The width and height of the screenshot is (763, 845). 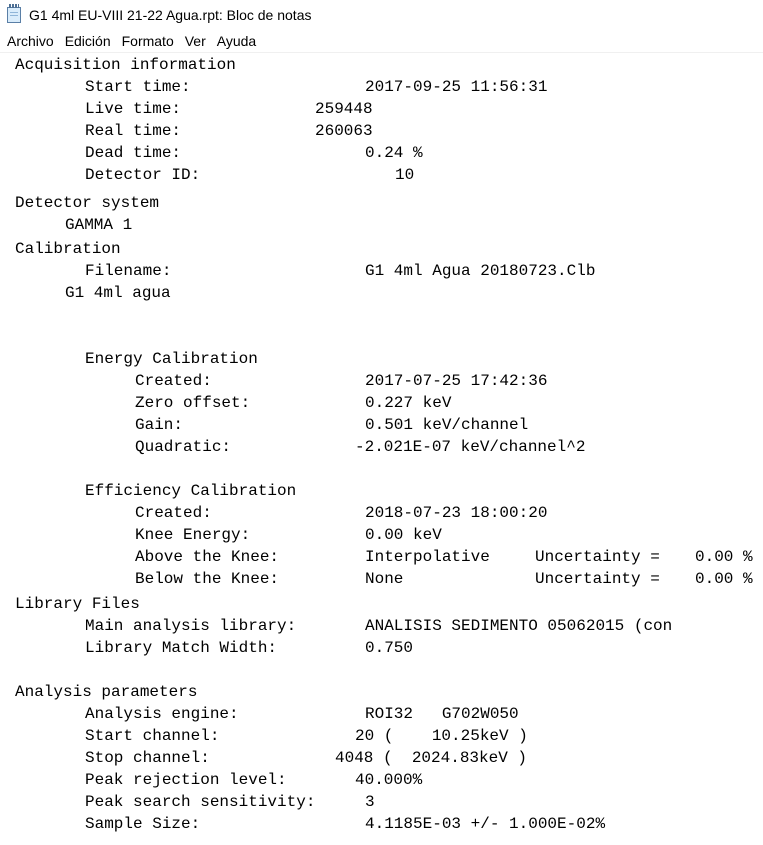 What do you see at coordinates (408, 403) in the screenshot?
I see `zero-offset-value: 0.227 keV` at bounding box center [408, 403].